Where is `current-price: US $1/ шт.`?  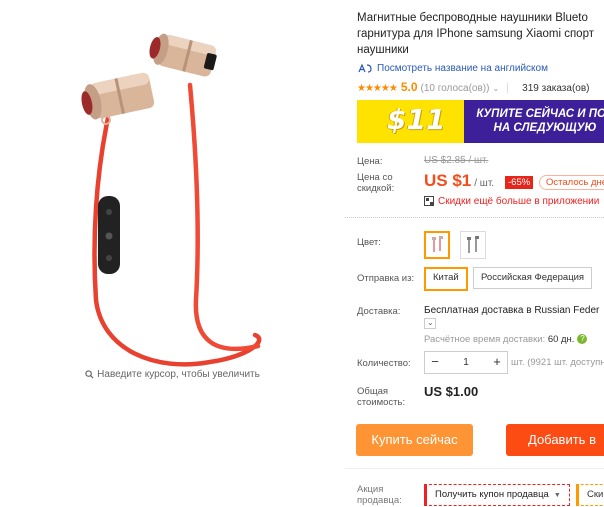 current-price: US $1/ шт. is located at coordinates (459, 180).